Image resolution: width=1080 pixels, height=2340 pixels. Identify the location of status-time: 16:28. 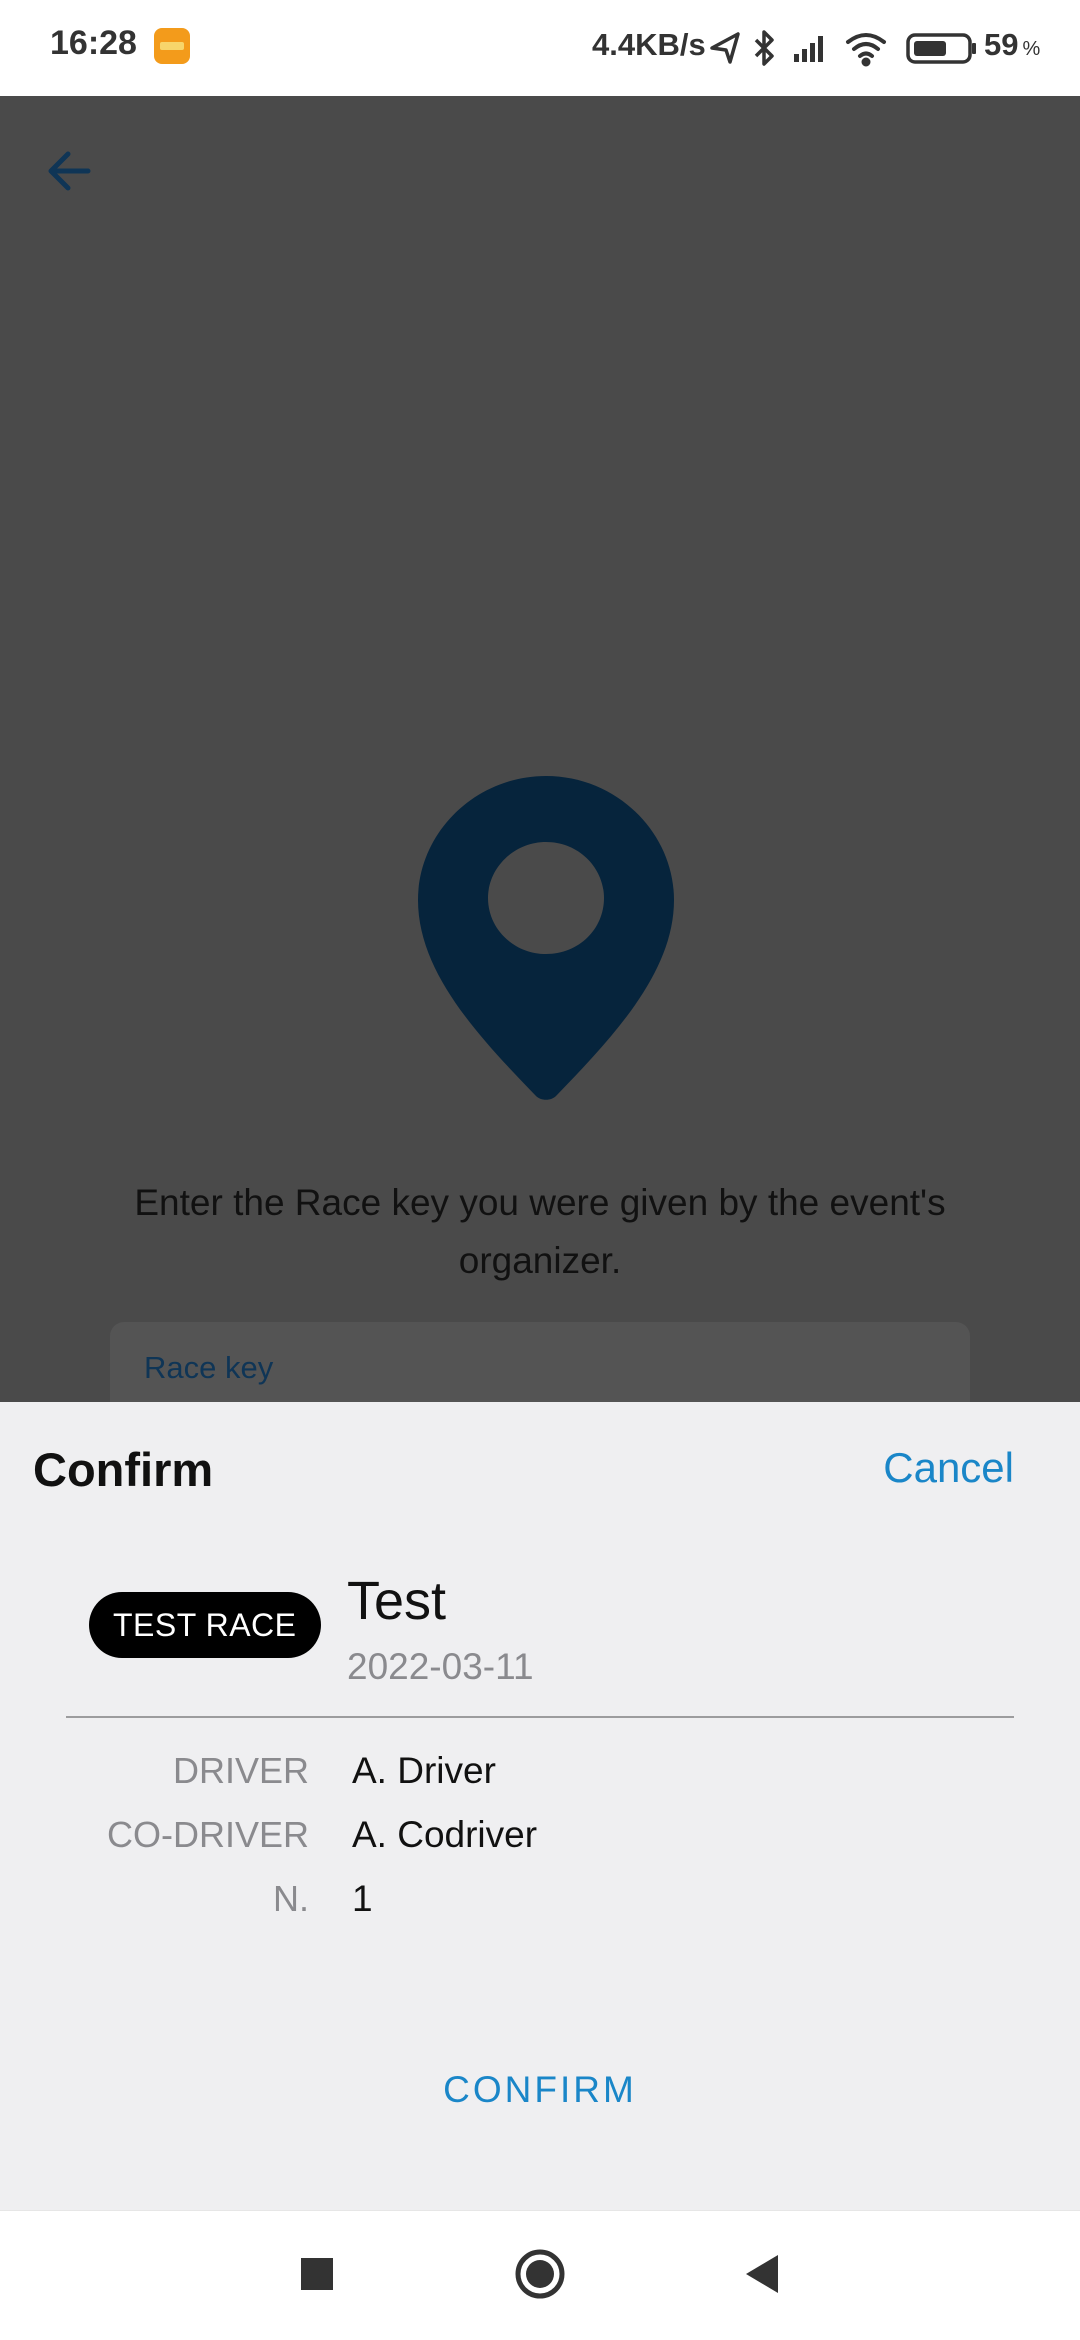
(93, 43).